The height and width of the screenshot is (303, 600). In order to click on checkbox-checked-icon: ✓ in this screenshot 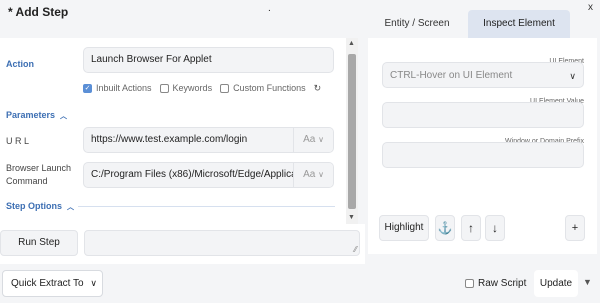, I will do `click(87, 88)`.